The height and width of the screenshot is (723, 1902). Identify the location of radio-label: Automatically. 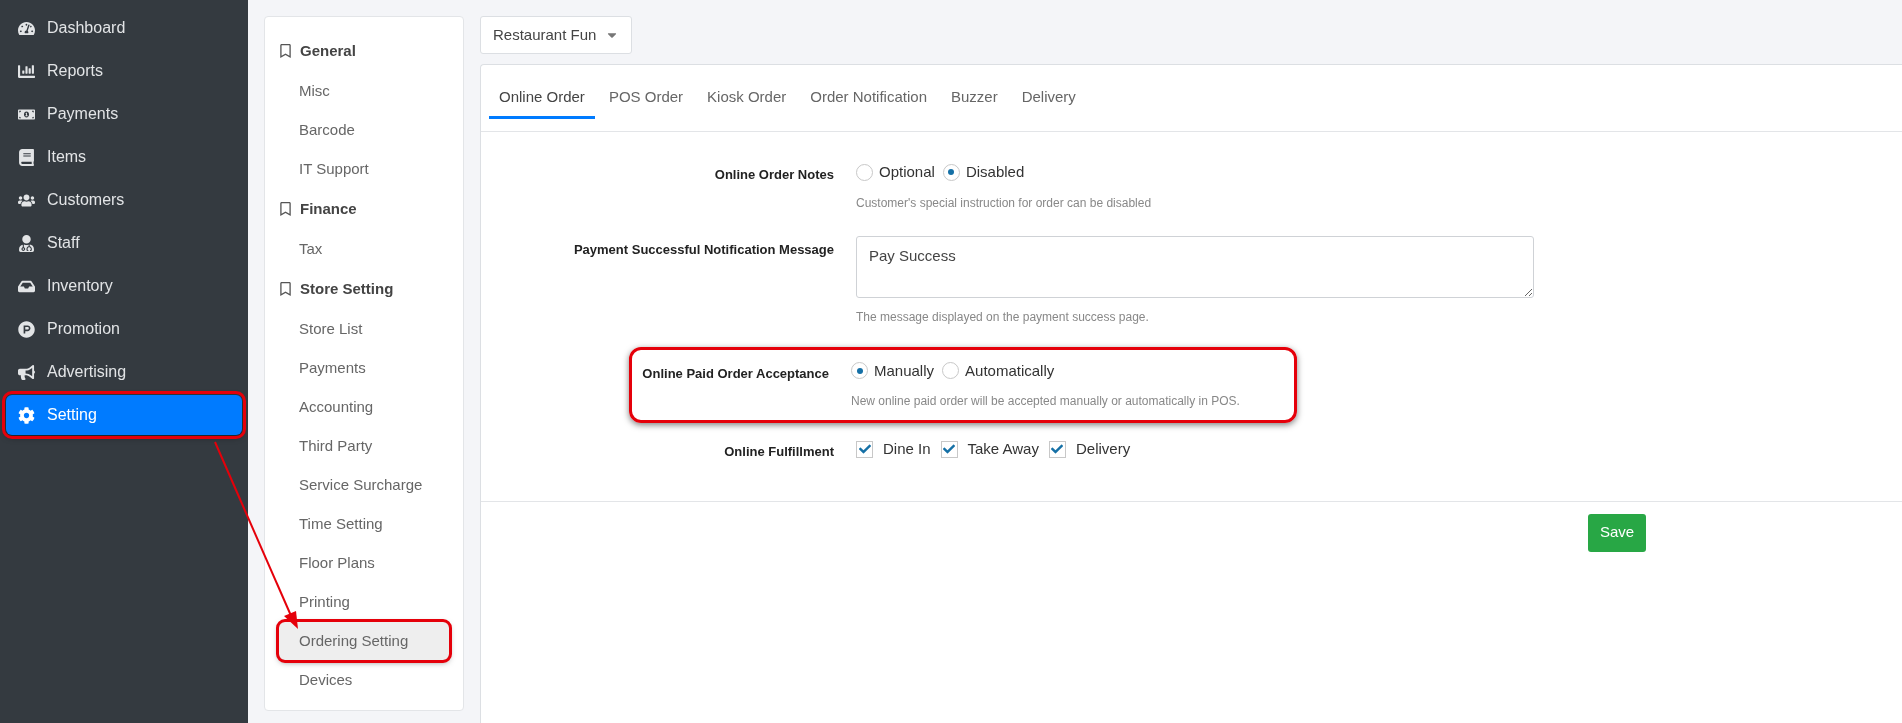
(1010, 370).